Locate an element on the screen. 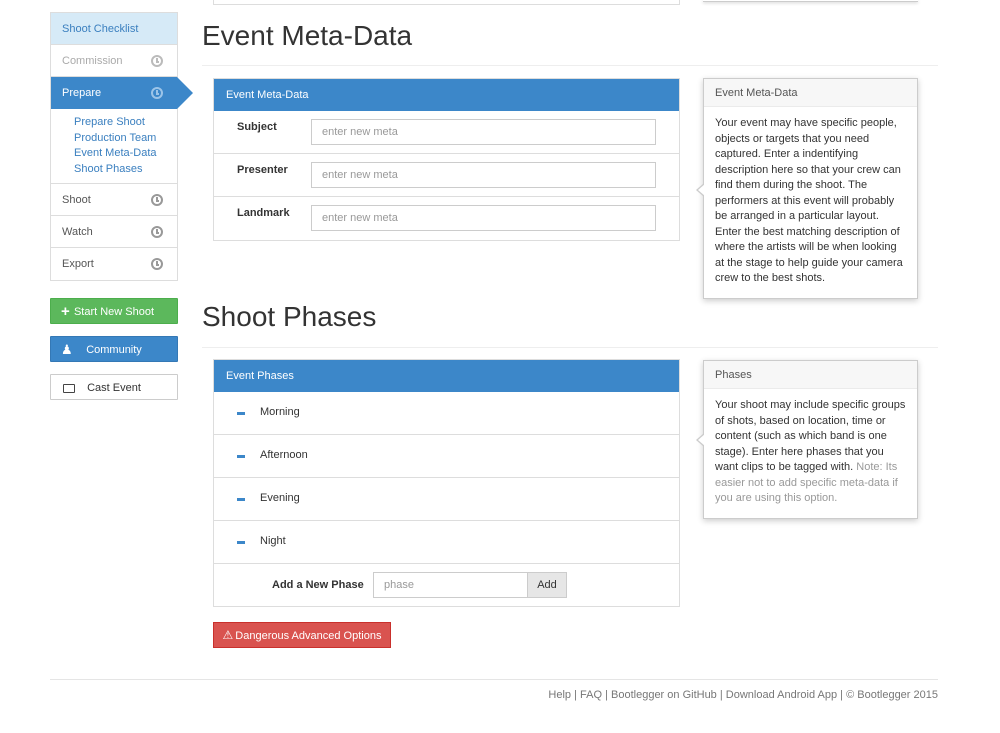 Image resolution: width=1000 pixels, height=733 pixels. cast-event-button: Cast Event is located at coordinates (114, 387).